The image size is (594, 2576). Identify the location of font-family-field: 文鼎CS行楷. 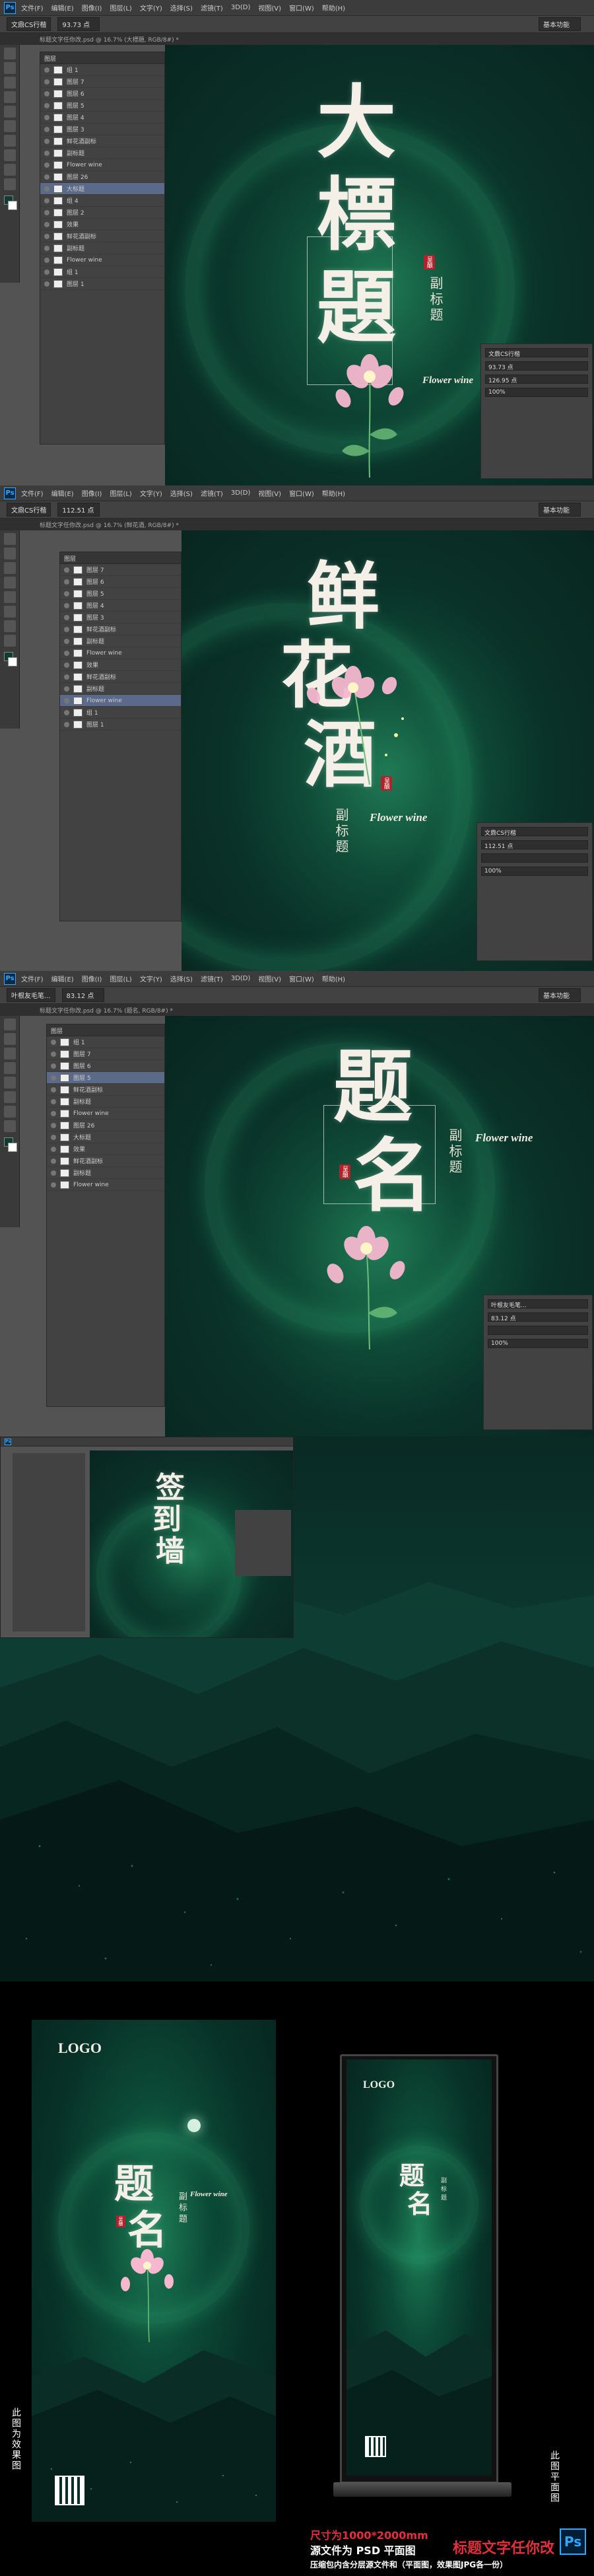
(29, 24).